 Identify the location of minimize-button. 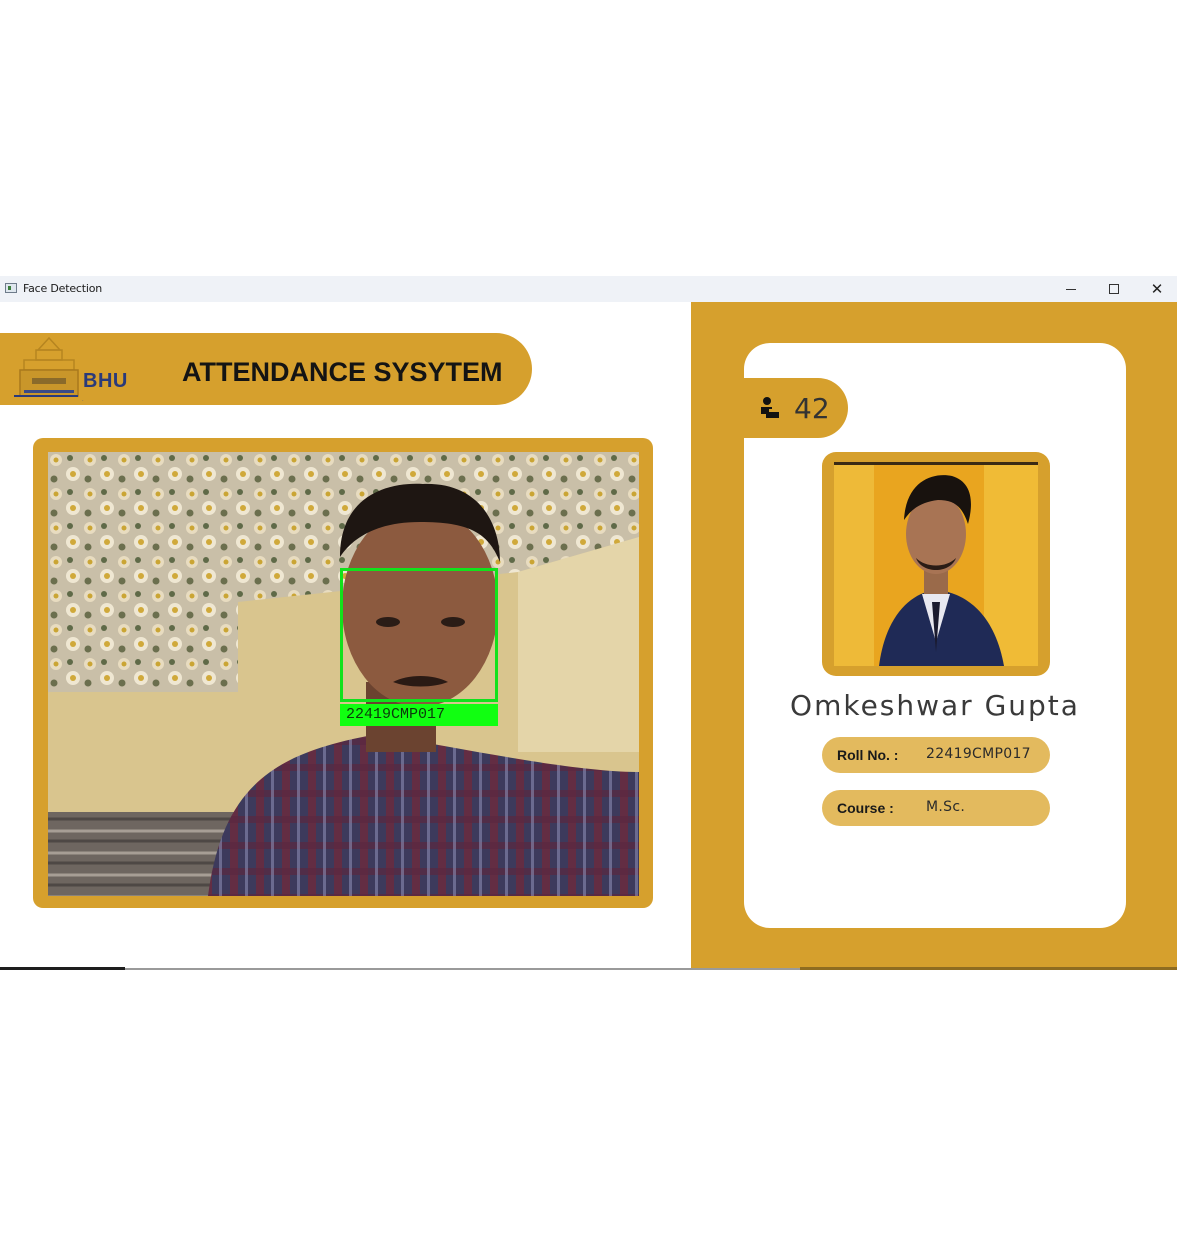
(1071, 289).